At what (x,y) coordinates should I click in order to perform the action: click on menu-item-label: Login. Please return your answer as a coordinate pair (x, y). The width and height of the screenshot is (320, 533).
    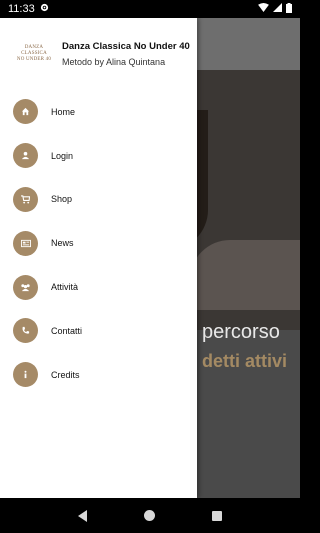
    Looking at the image, I should click on (62, 155).